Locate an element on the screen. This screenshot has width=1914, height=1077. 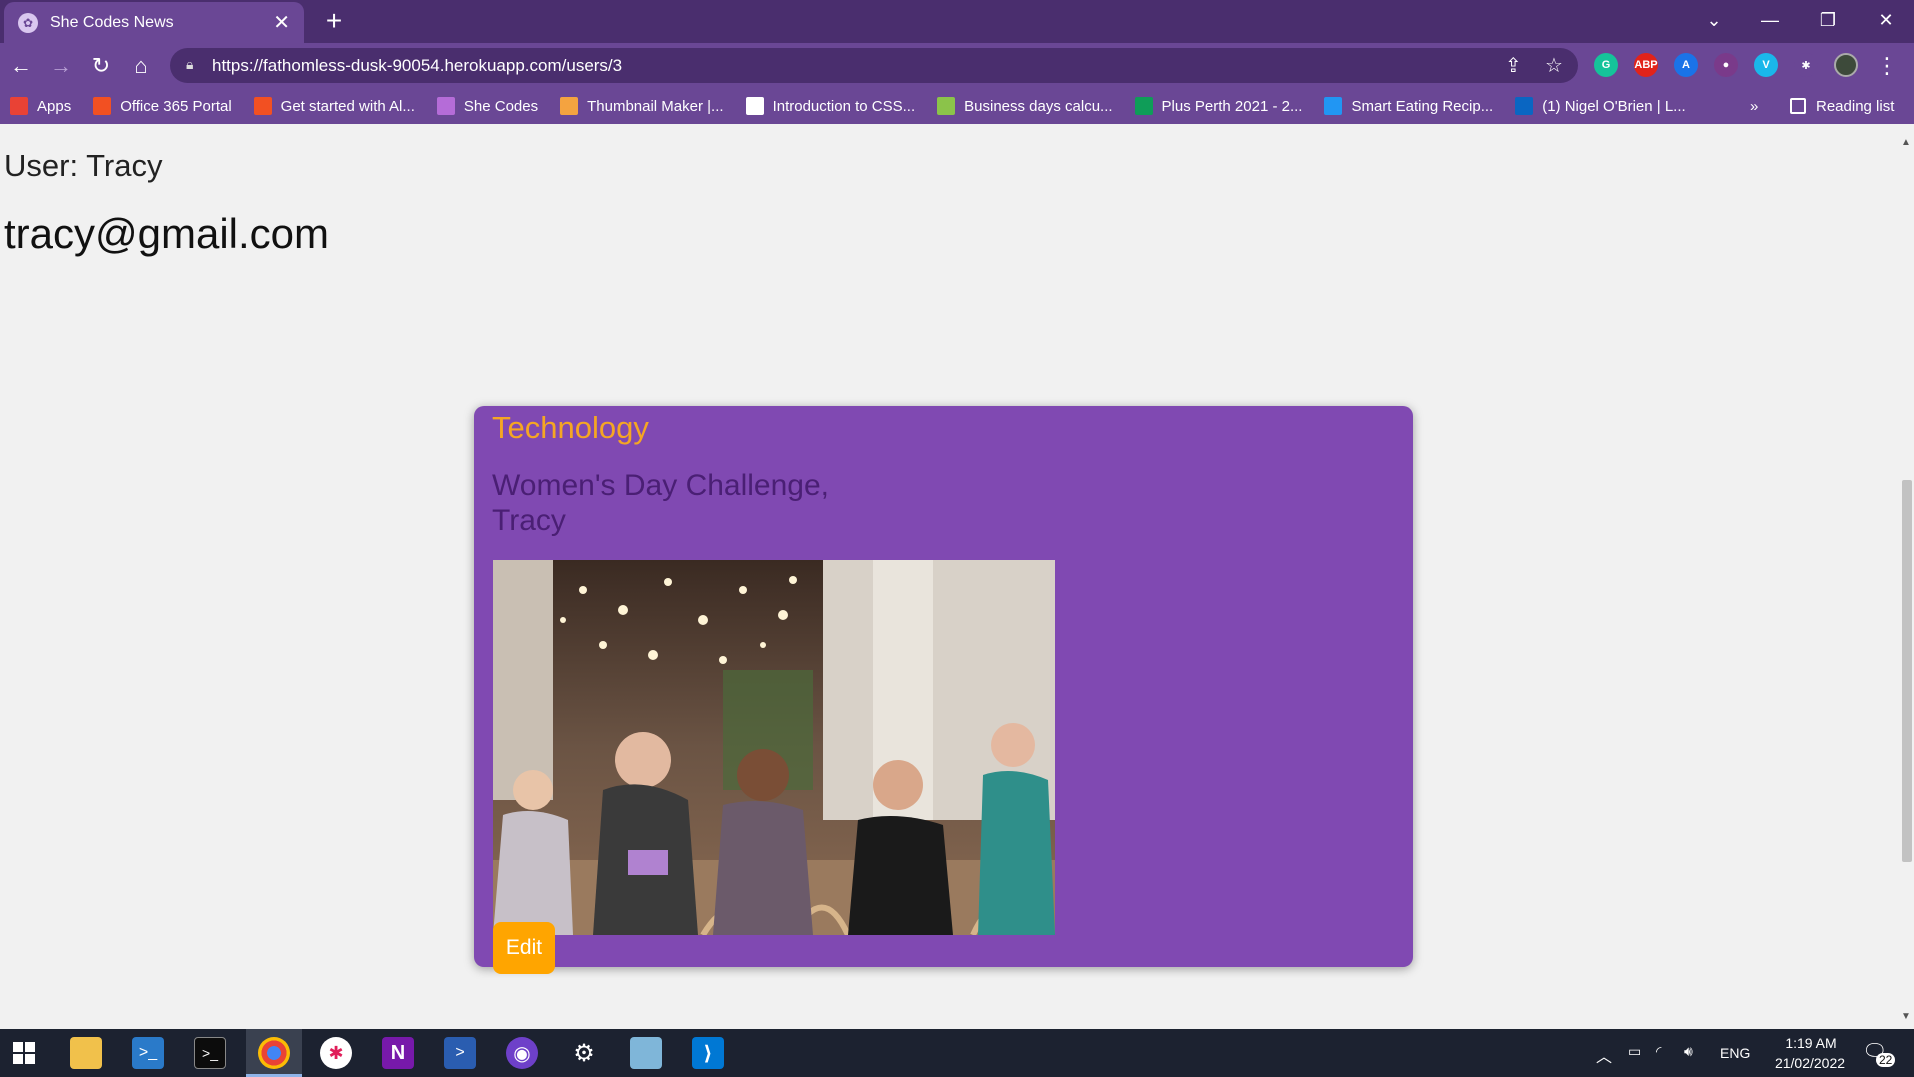
file-explorer-icon is located at coordinates (86, 1053).